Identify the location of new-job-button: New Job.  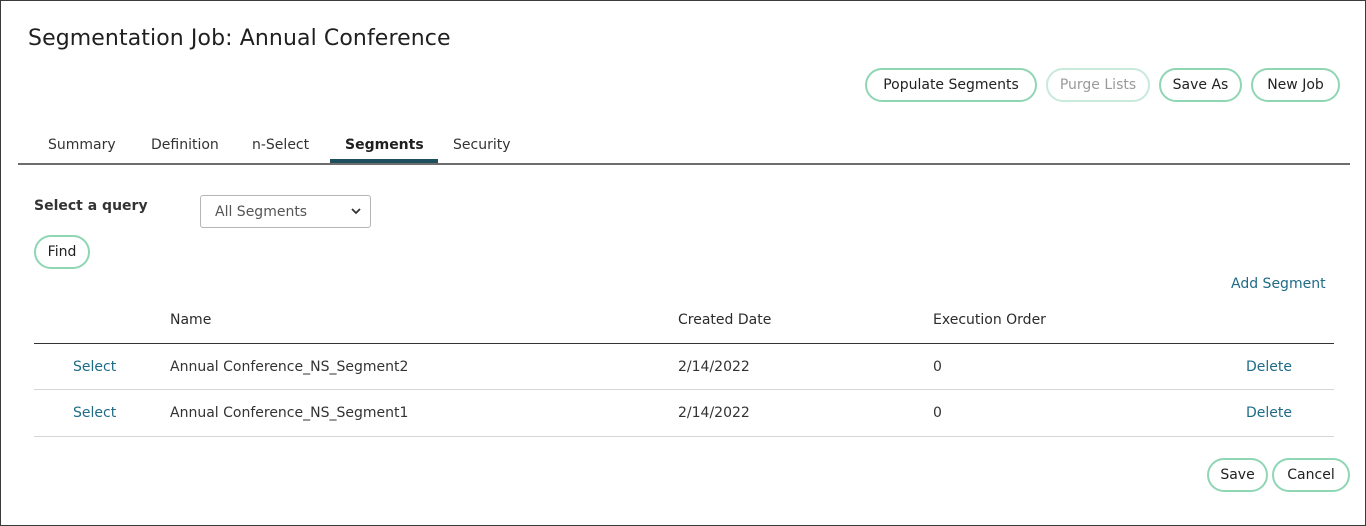
(1295, 85).